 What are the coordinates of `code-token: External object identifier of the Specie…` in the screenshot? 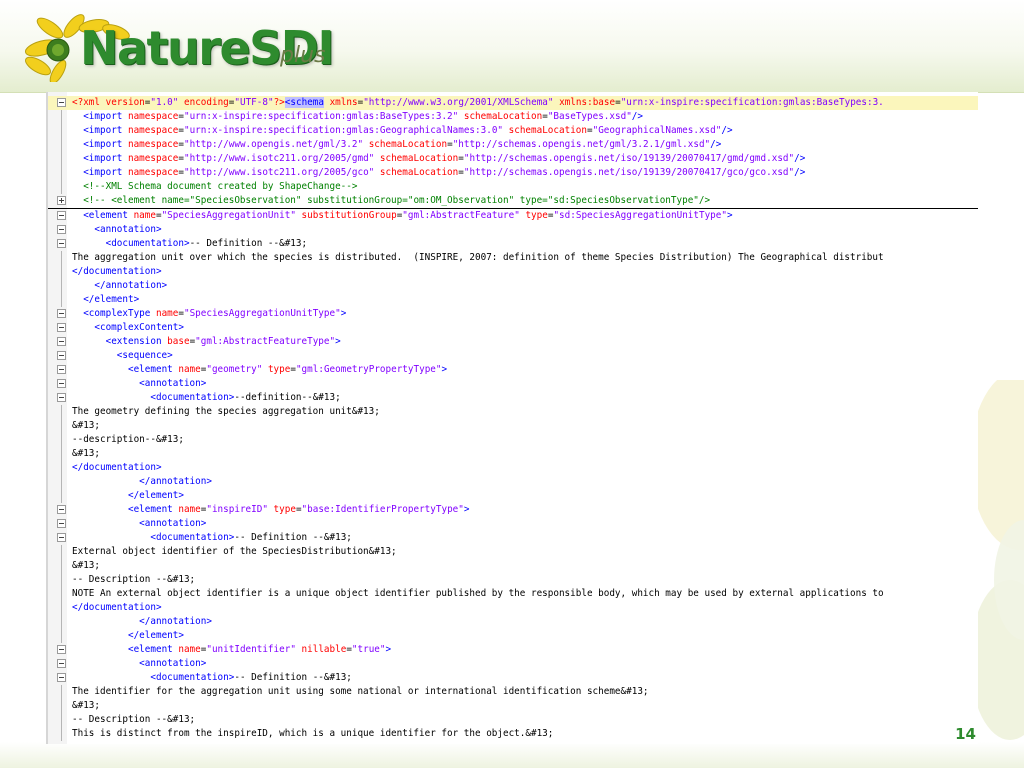 It's located at (234, 551).